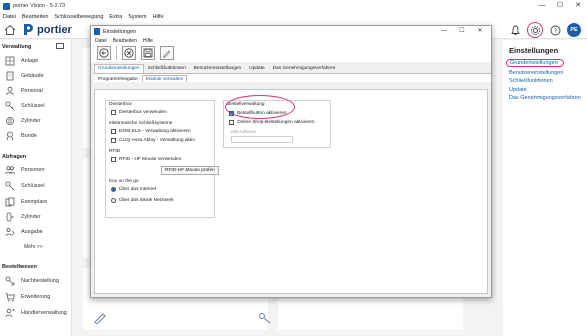 This screenshot has width=587, height=336. Describe the element at coordinates (231, 122) in the screenshot. I see `onlineshop-checkbox` at that location.